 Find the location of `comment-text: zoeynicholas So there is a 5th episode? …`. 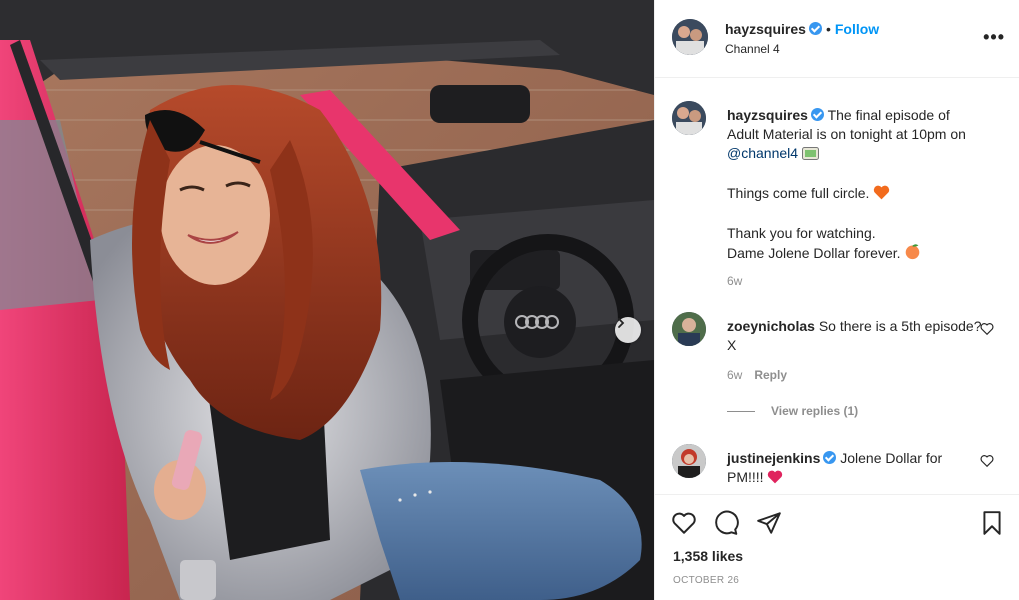

comment-text: zoeynicholas So there is a 5th episode? … is located at coordinates (854, 336).